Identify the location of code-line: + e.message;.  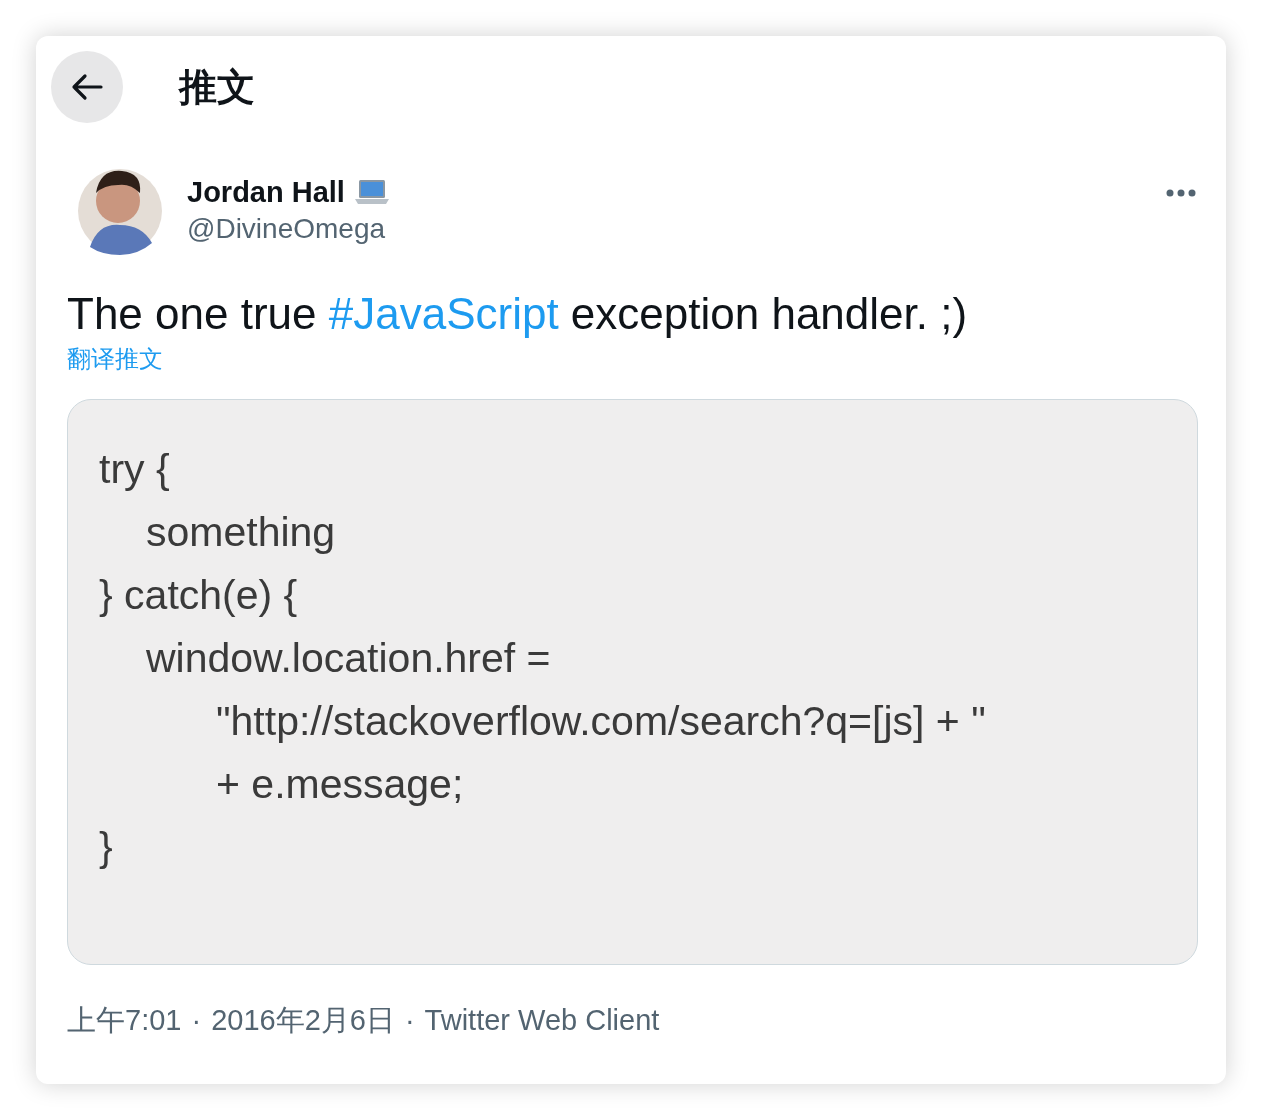
(340, 784).